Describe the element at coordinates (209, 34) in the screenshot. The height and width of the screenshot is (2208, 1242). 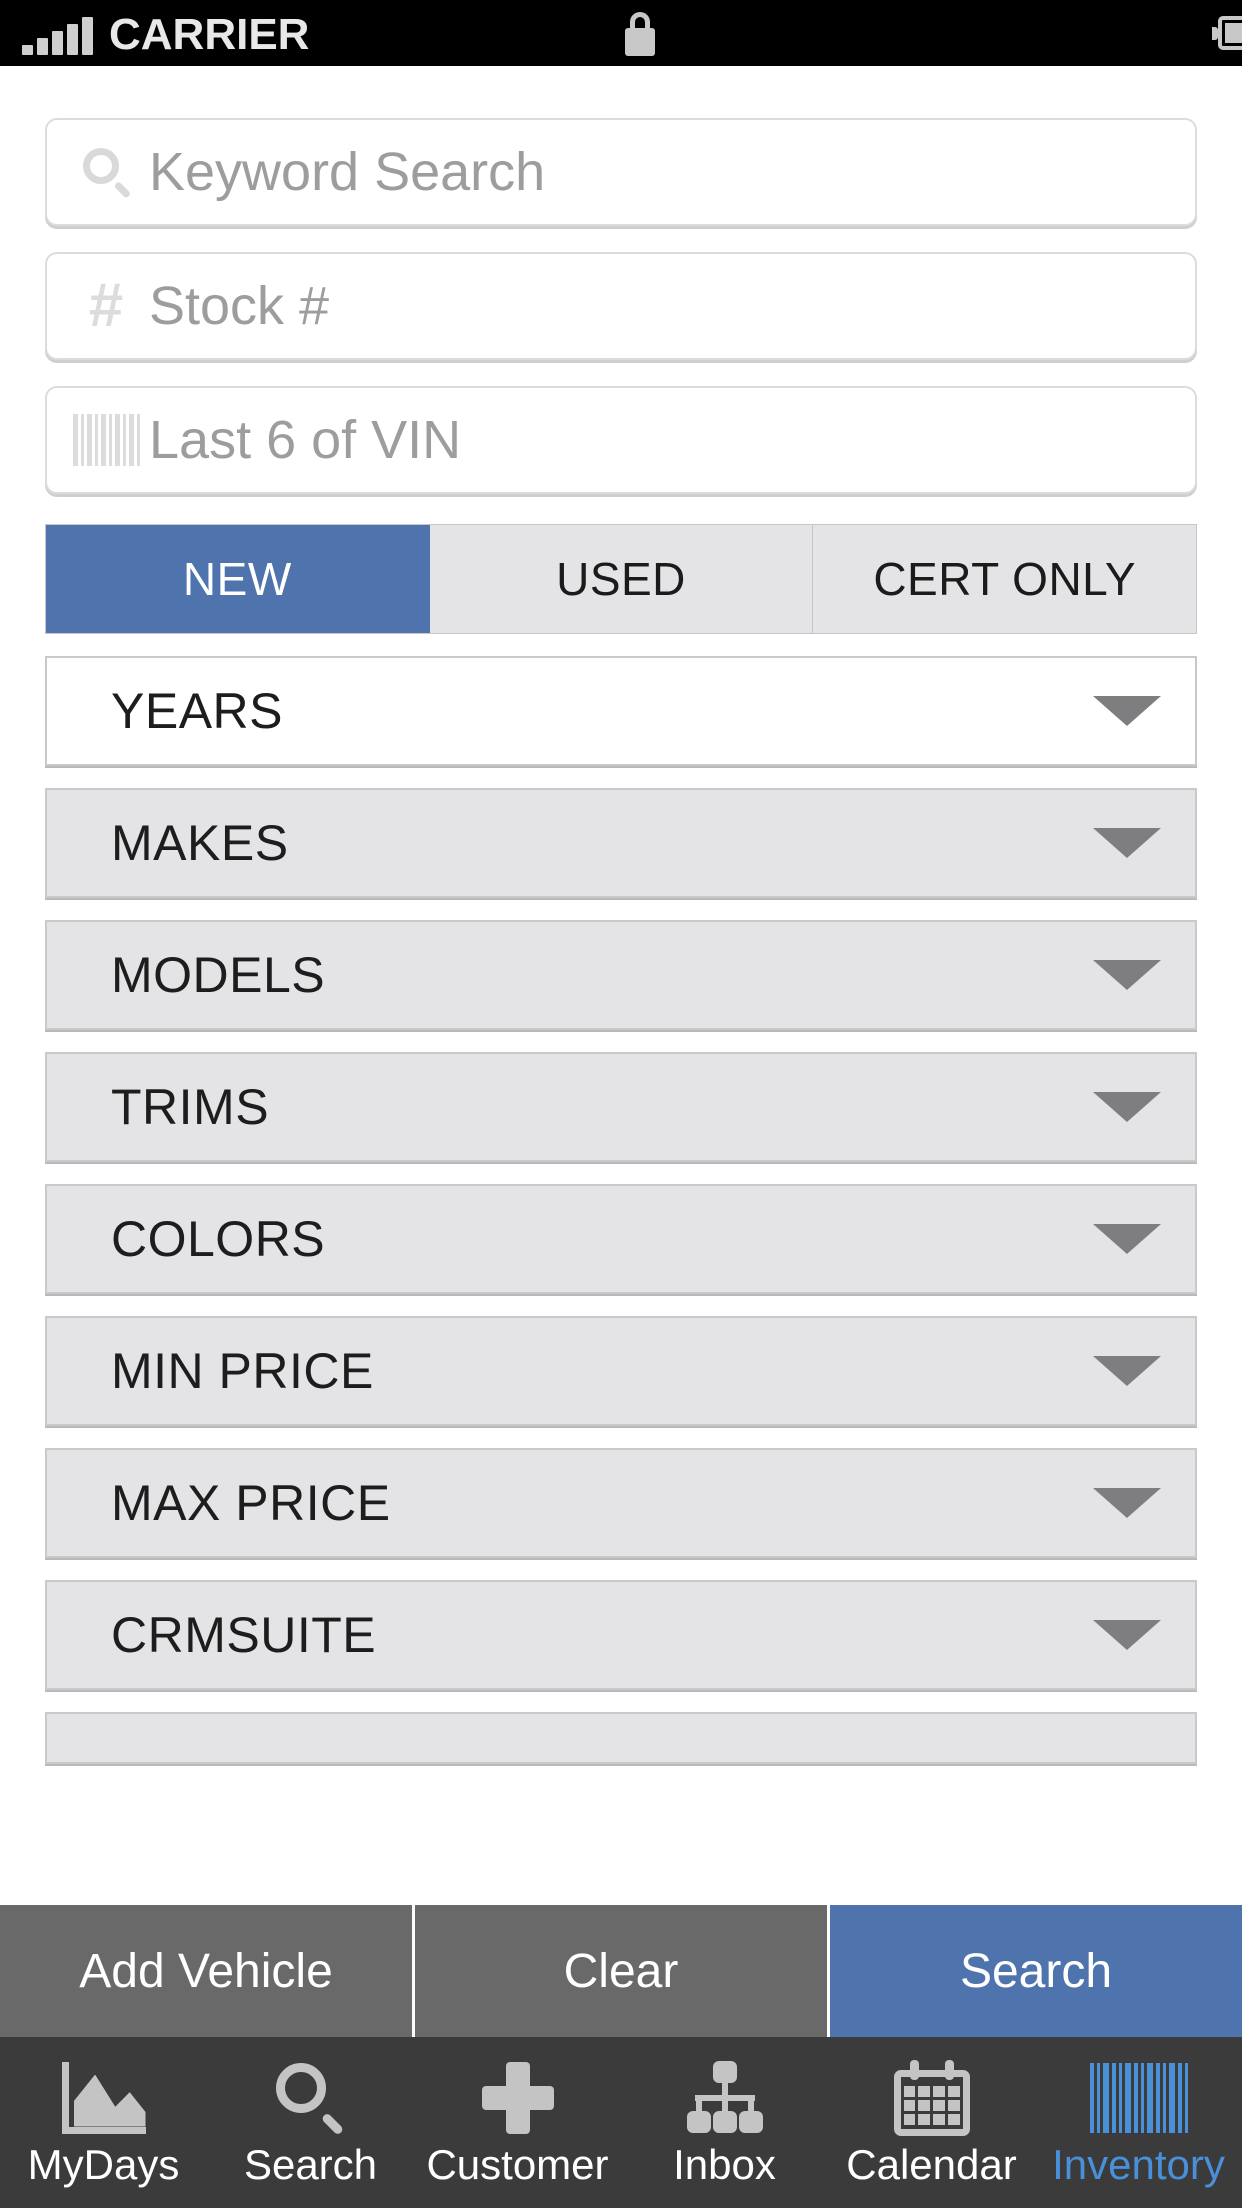
I see `carrier-label: CARRIER` at that location.